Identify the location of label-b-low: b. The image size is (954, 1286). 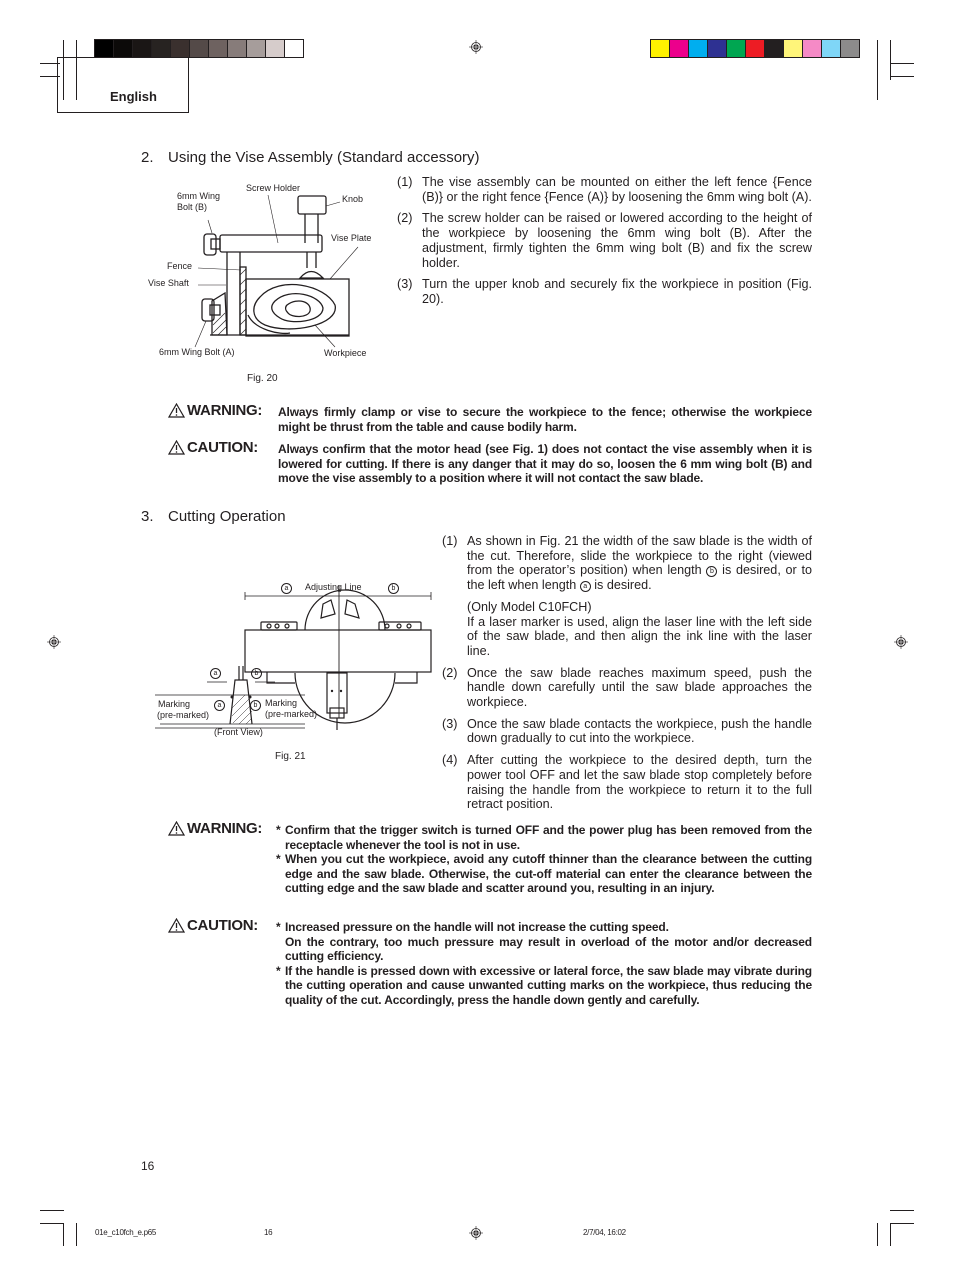
(255, 705).